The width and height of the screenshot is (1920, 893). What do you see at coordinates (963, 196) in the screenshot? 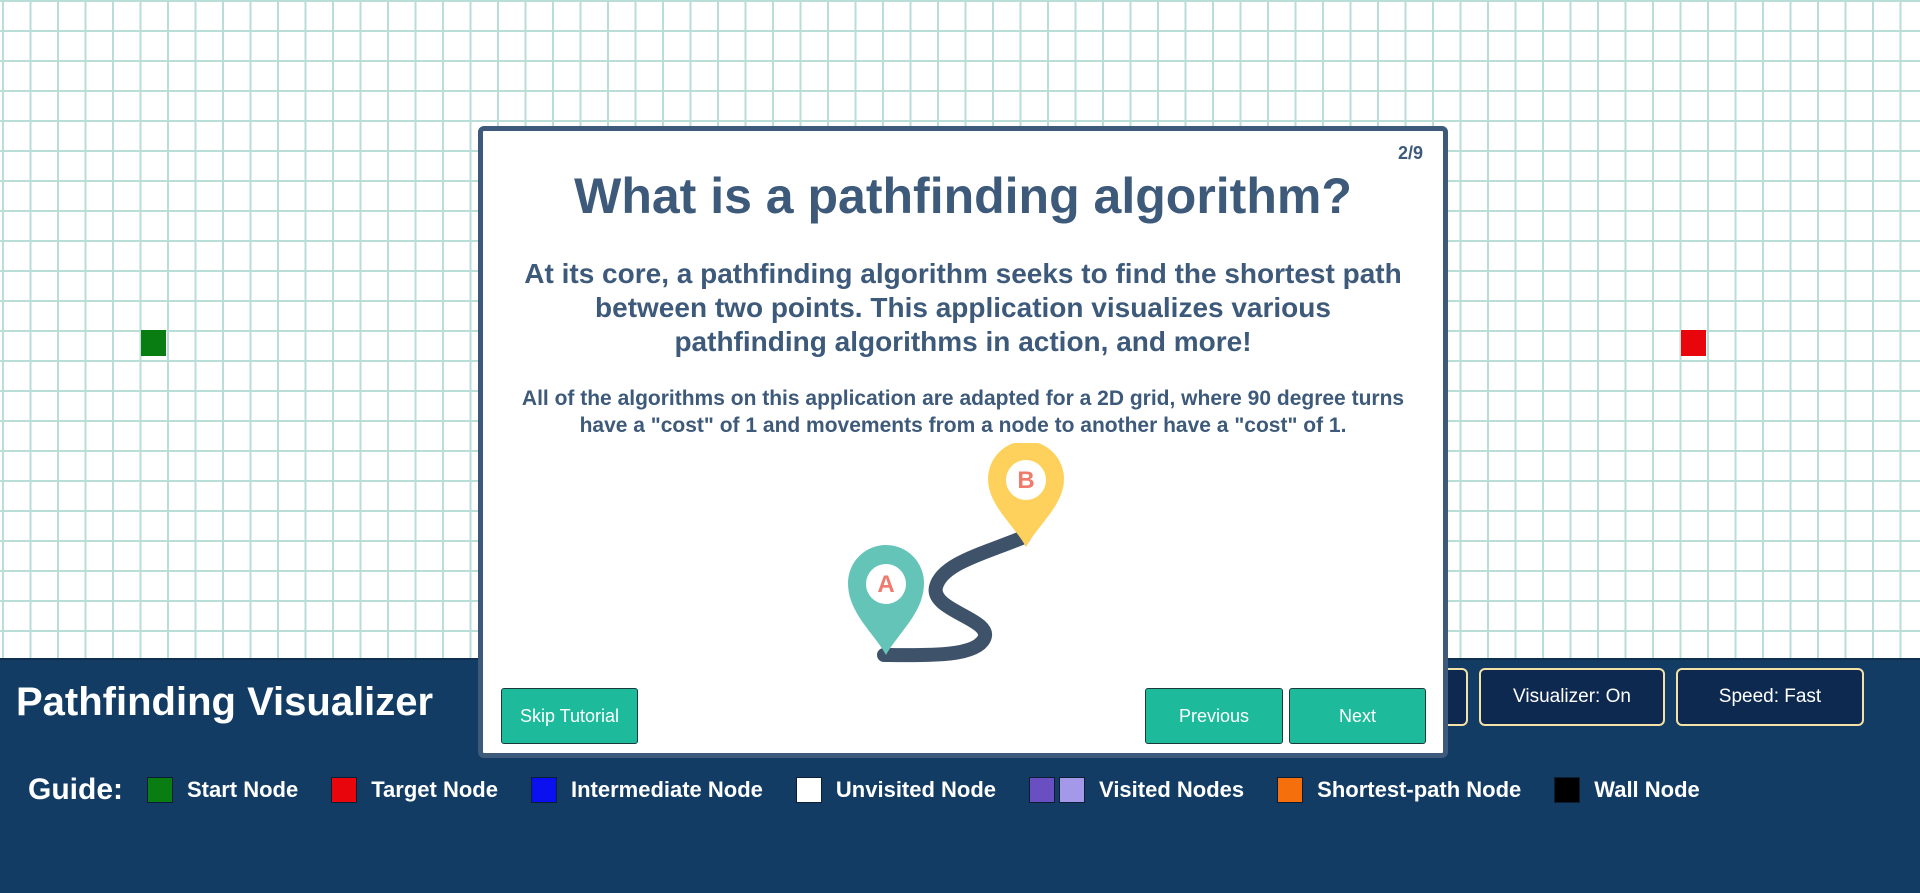
I see `tutorial-title: What is a pathfinding algorithm?` at bounding box center [963, 196].